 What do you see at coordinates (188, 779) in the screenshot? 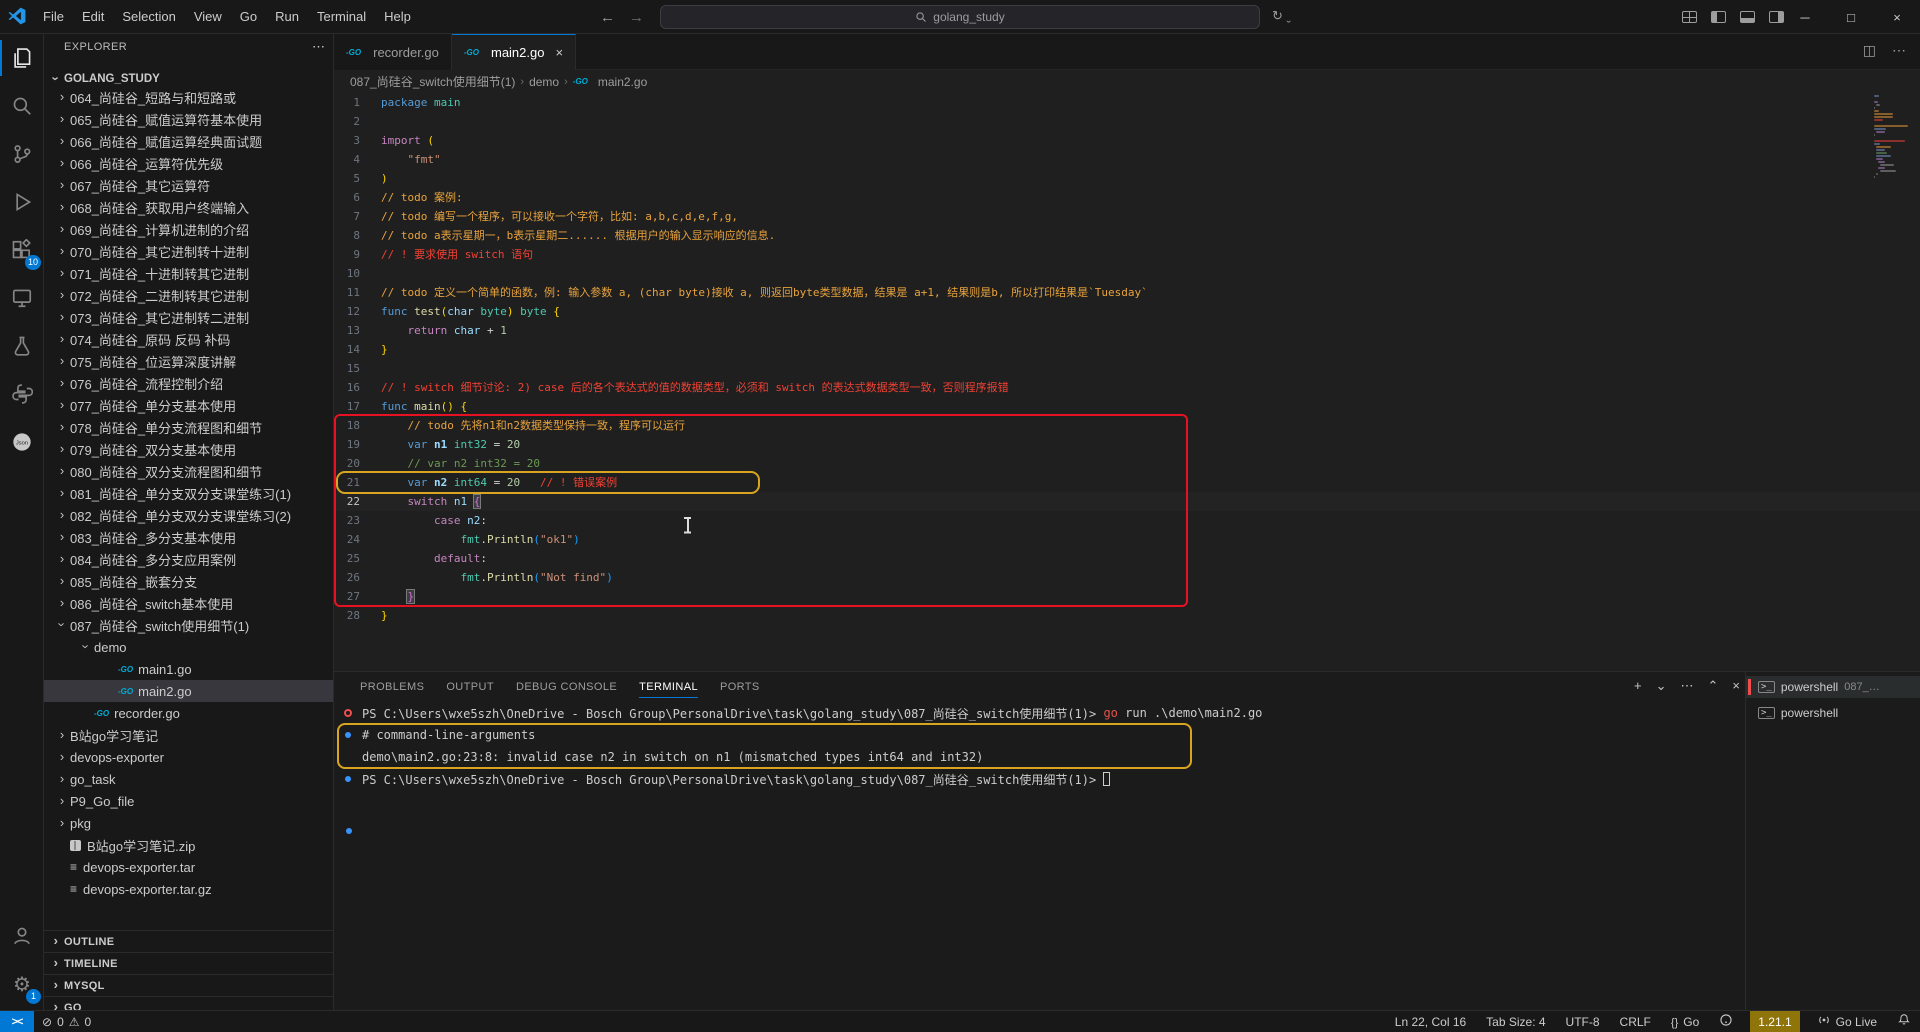
I see `tree-item-go_task: › go_task` at bounding box center [188, 779].